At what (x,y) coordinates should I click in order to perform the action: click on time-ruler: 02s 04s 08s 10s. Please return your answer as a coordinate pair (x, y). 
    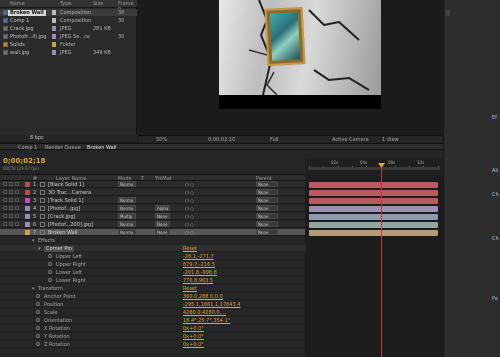
    Looking at the image, I should click on (374, 166).